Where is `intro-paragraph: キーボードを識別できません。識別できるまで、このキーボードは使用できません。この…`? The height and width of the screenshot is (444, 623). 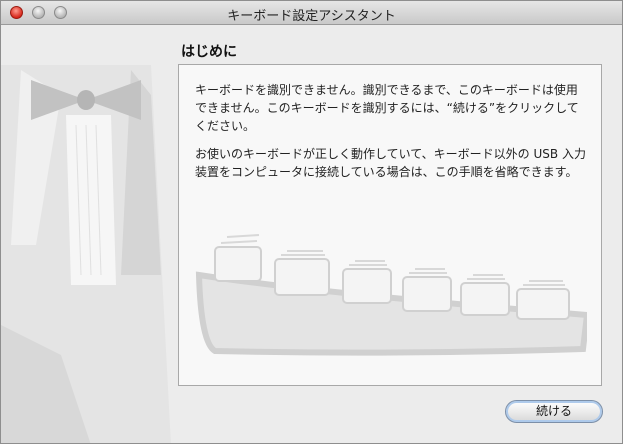
intro-paragraph: キーボードを識別できません。識別できるまで、このキーボードは使用できません。この… is located at coordinates (387, 108).